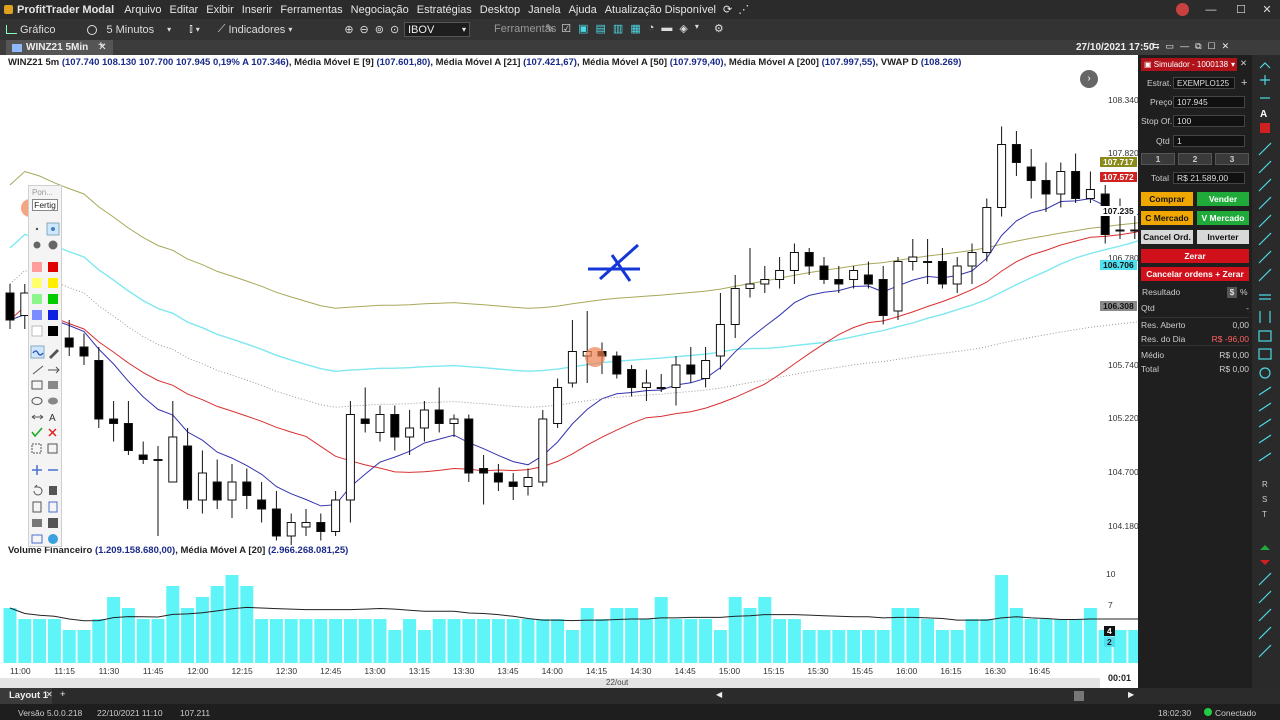 This screenshot has height=720, width=1280. Describe the element at coordinates (583, 28) in the screenshot. I see `tool-save-icon: ▣` at that location.